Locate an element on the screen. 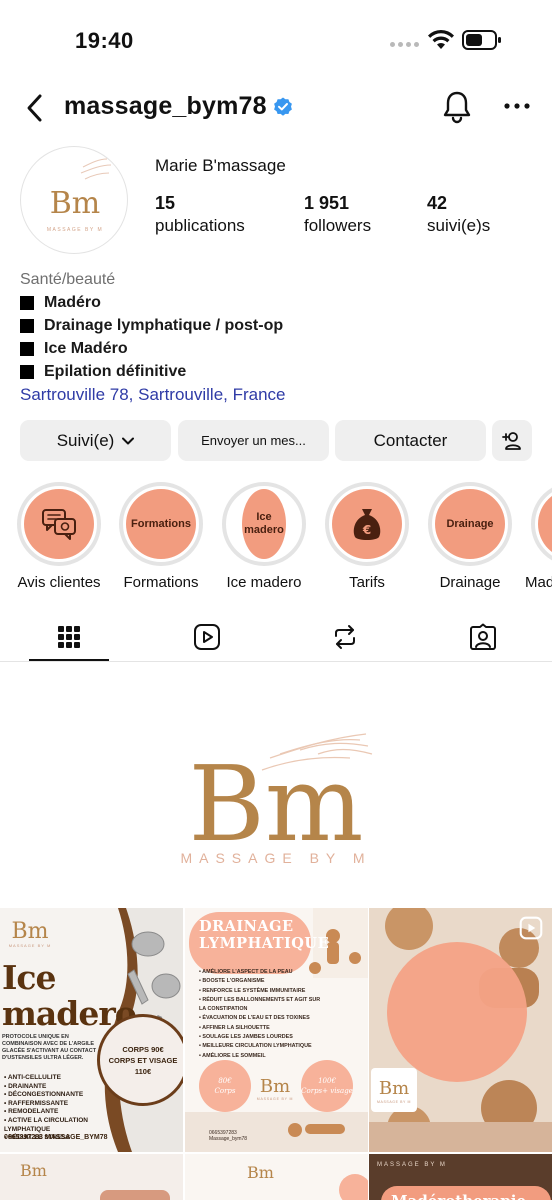 The height and width of the screenshot is (1200, 552). bio-line: Ice Madéro is located at coordinates (280, 348).